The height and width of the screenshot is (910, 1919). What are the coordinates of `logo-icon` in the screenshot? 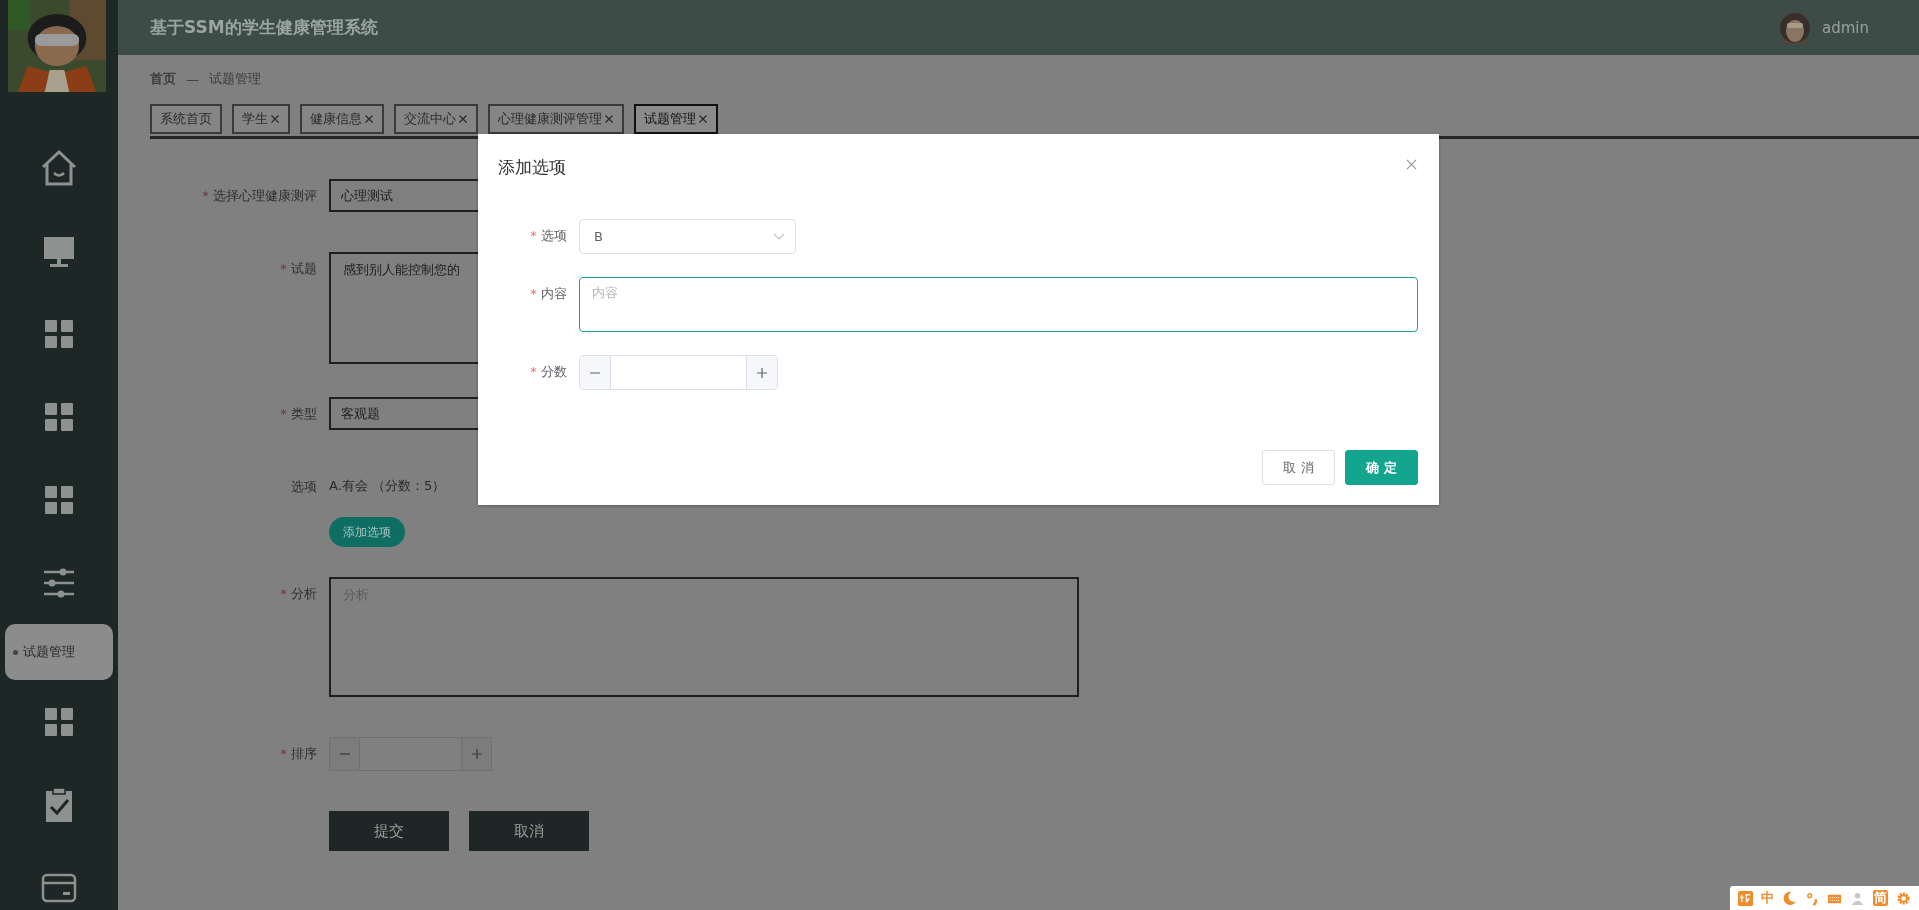 It's located at (1745, 898).